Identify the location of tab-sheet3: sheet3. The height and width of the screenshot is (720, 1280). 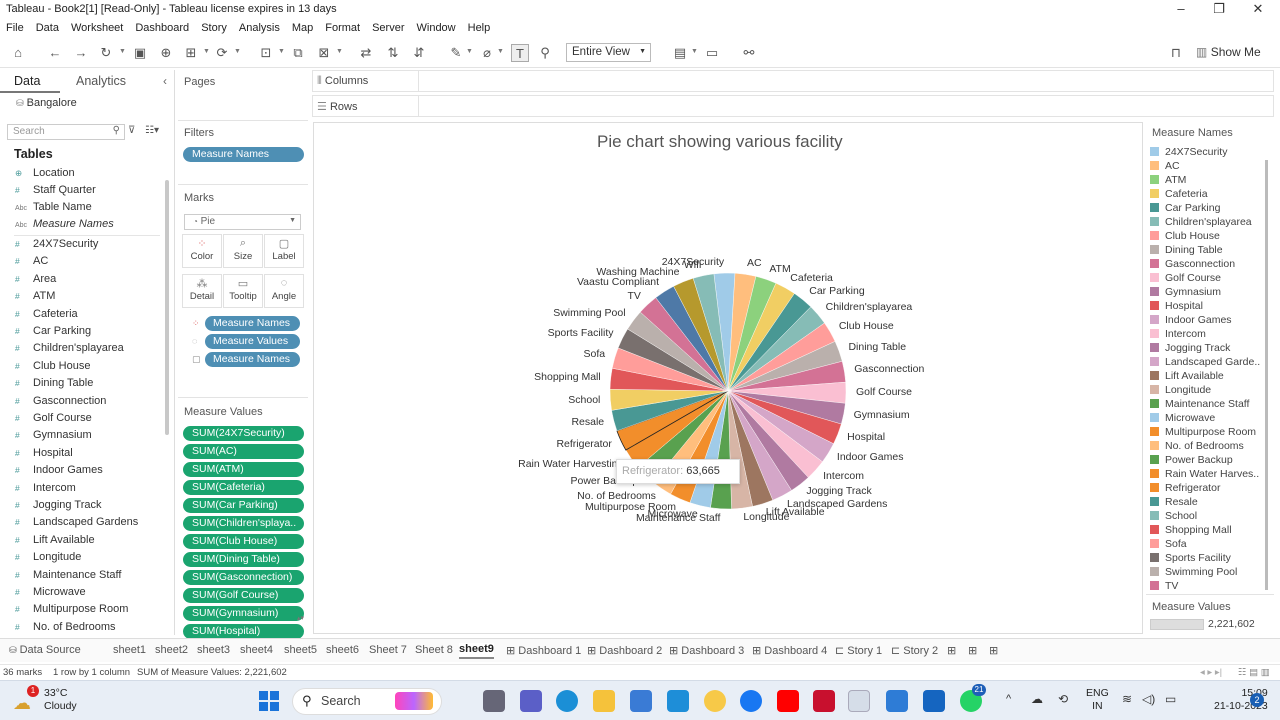
(213, 650).